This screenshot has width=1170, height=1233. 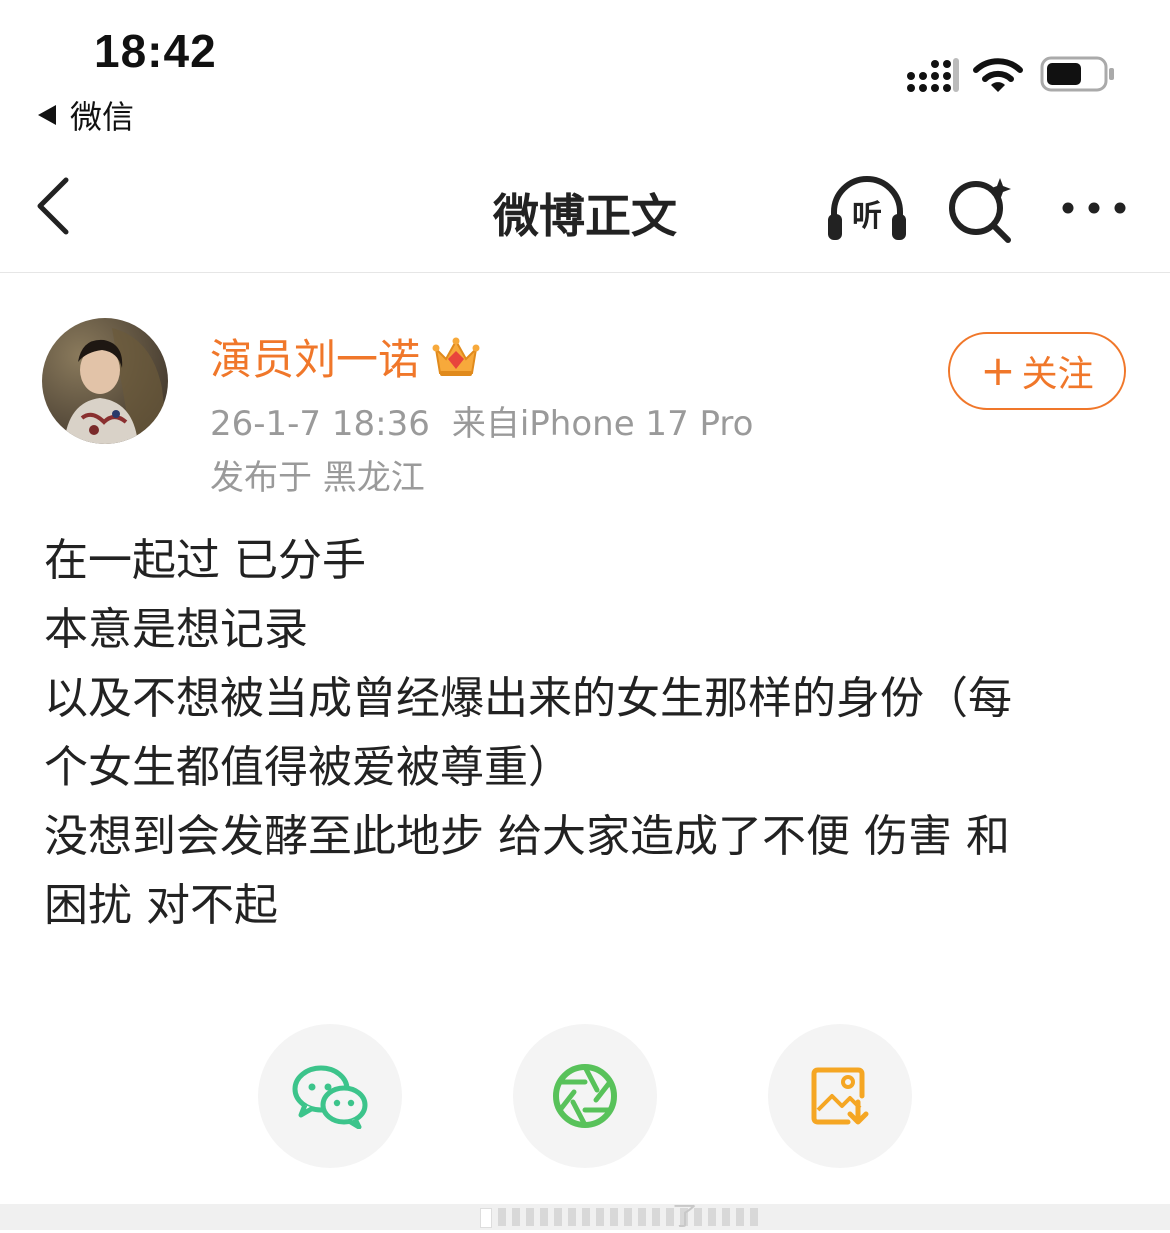 What do you see at coordinates (527, 836) in the screenshot?
I see `post-line: 没想到会发酵至此地步 给大家造成了不便 伤害 和` at bounding box center [527, 836].